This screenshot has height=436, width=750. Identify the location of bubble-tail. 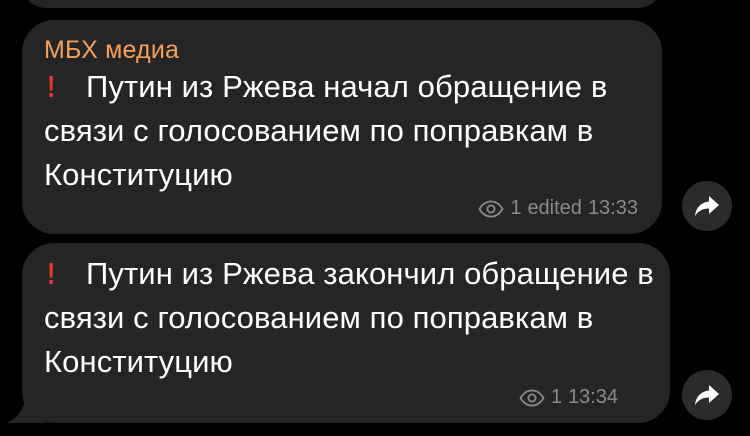
(26, 409).